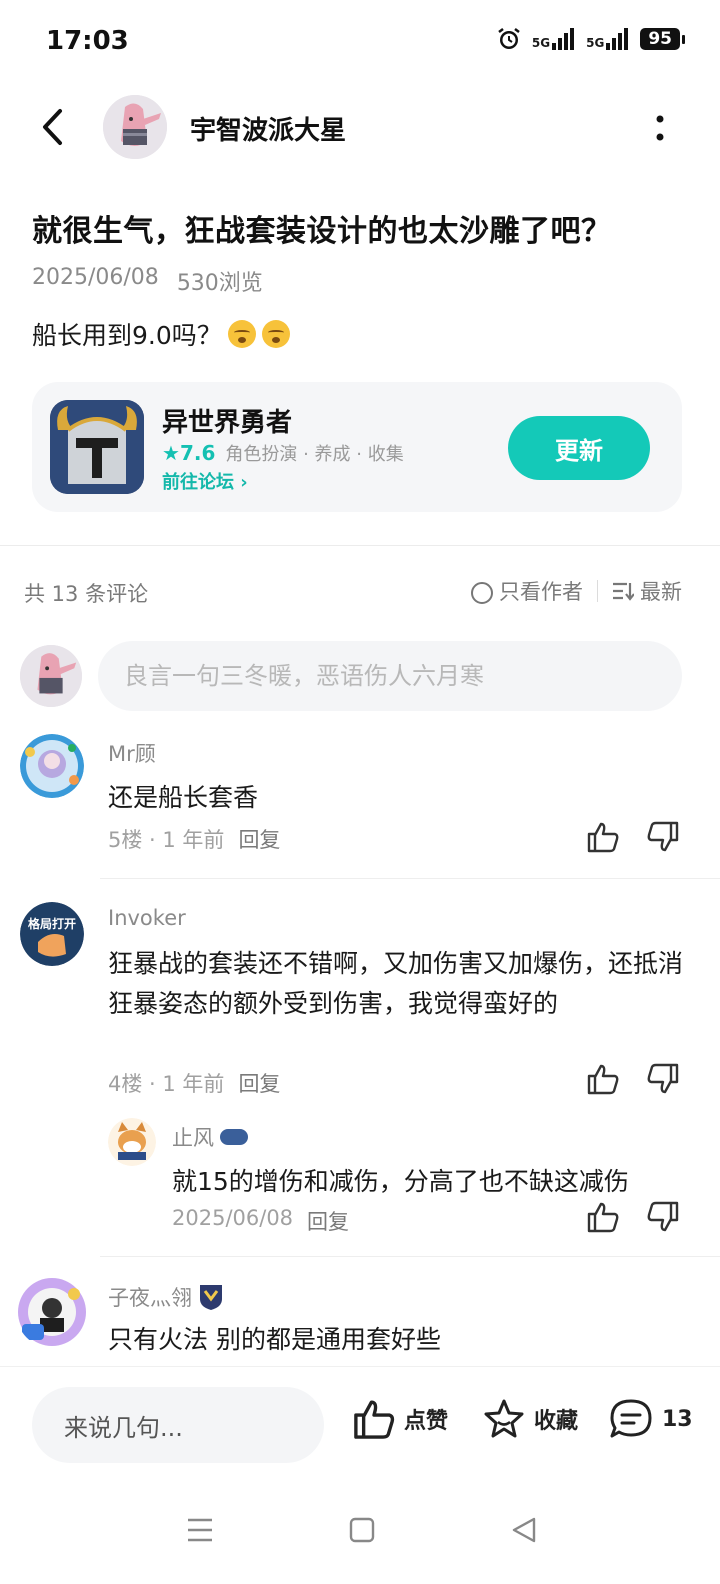  I want to click on battery-indicator: 95, so click(662, 39).